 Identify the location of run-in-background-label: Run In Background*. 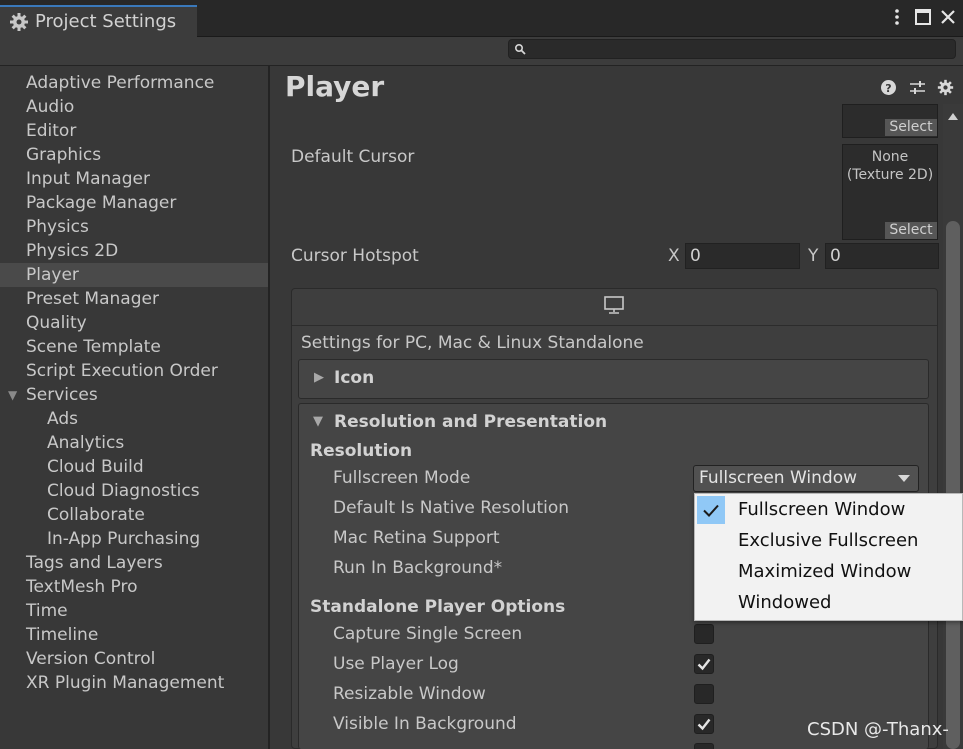
(418, 568).